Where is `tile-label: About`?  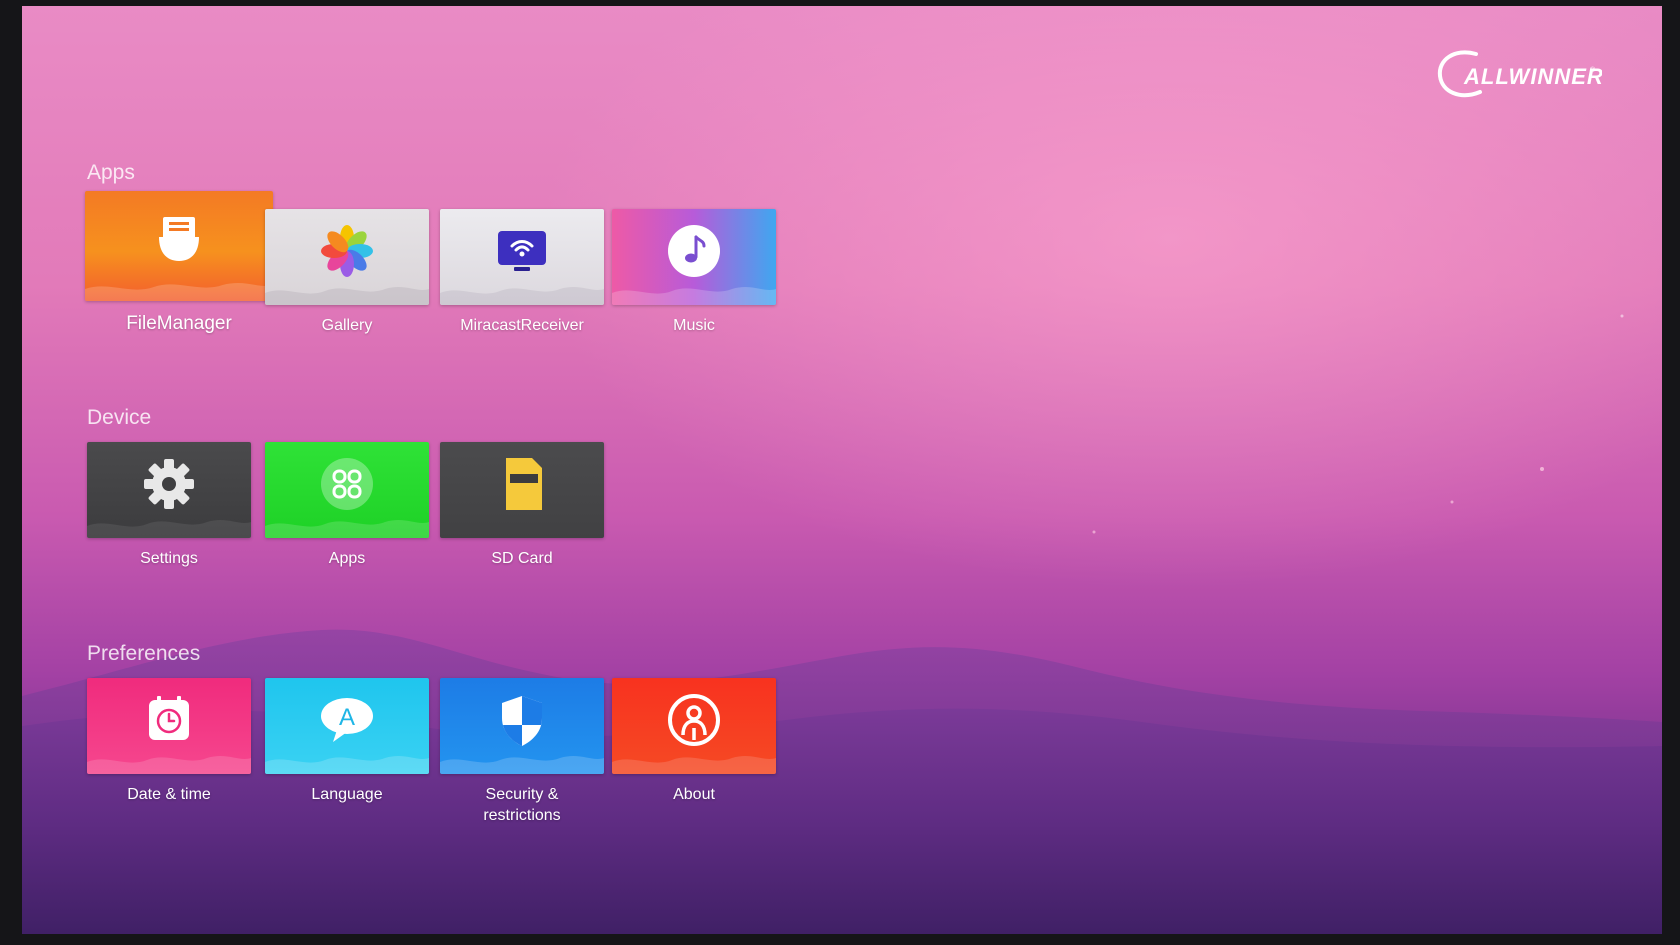
tile-label: About is located at coordinates (694, 794).